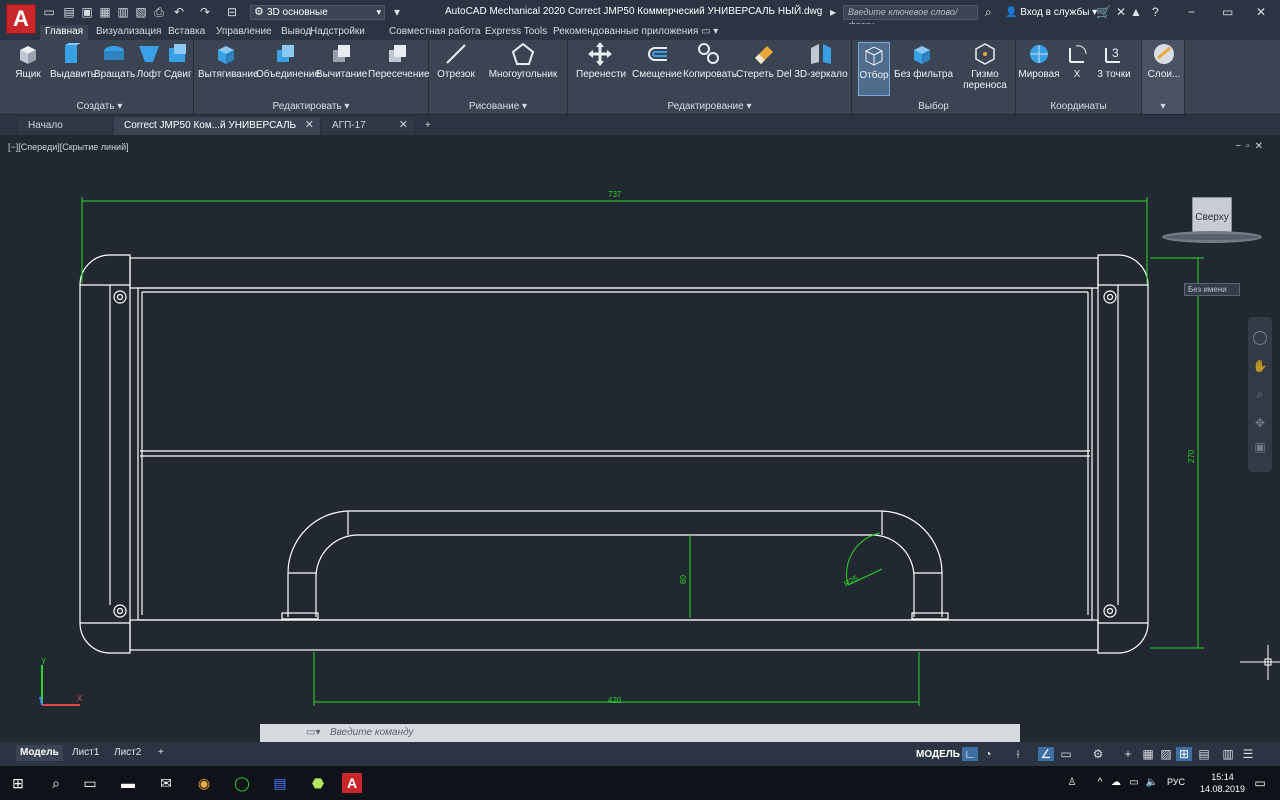 The height and width of the screenshot is (800, 1280). What do you see at coordinates (141, 12) in the screenshot?
I see `open-web-icon: ▧` at bounding box center [141, 12].